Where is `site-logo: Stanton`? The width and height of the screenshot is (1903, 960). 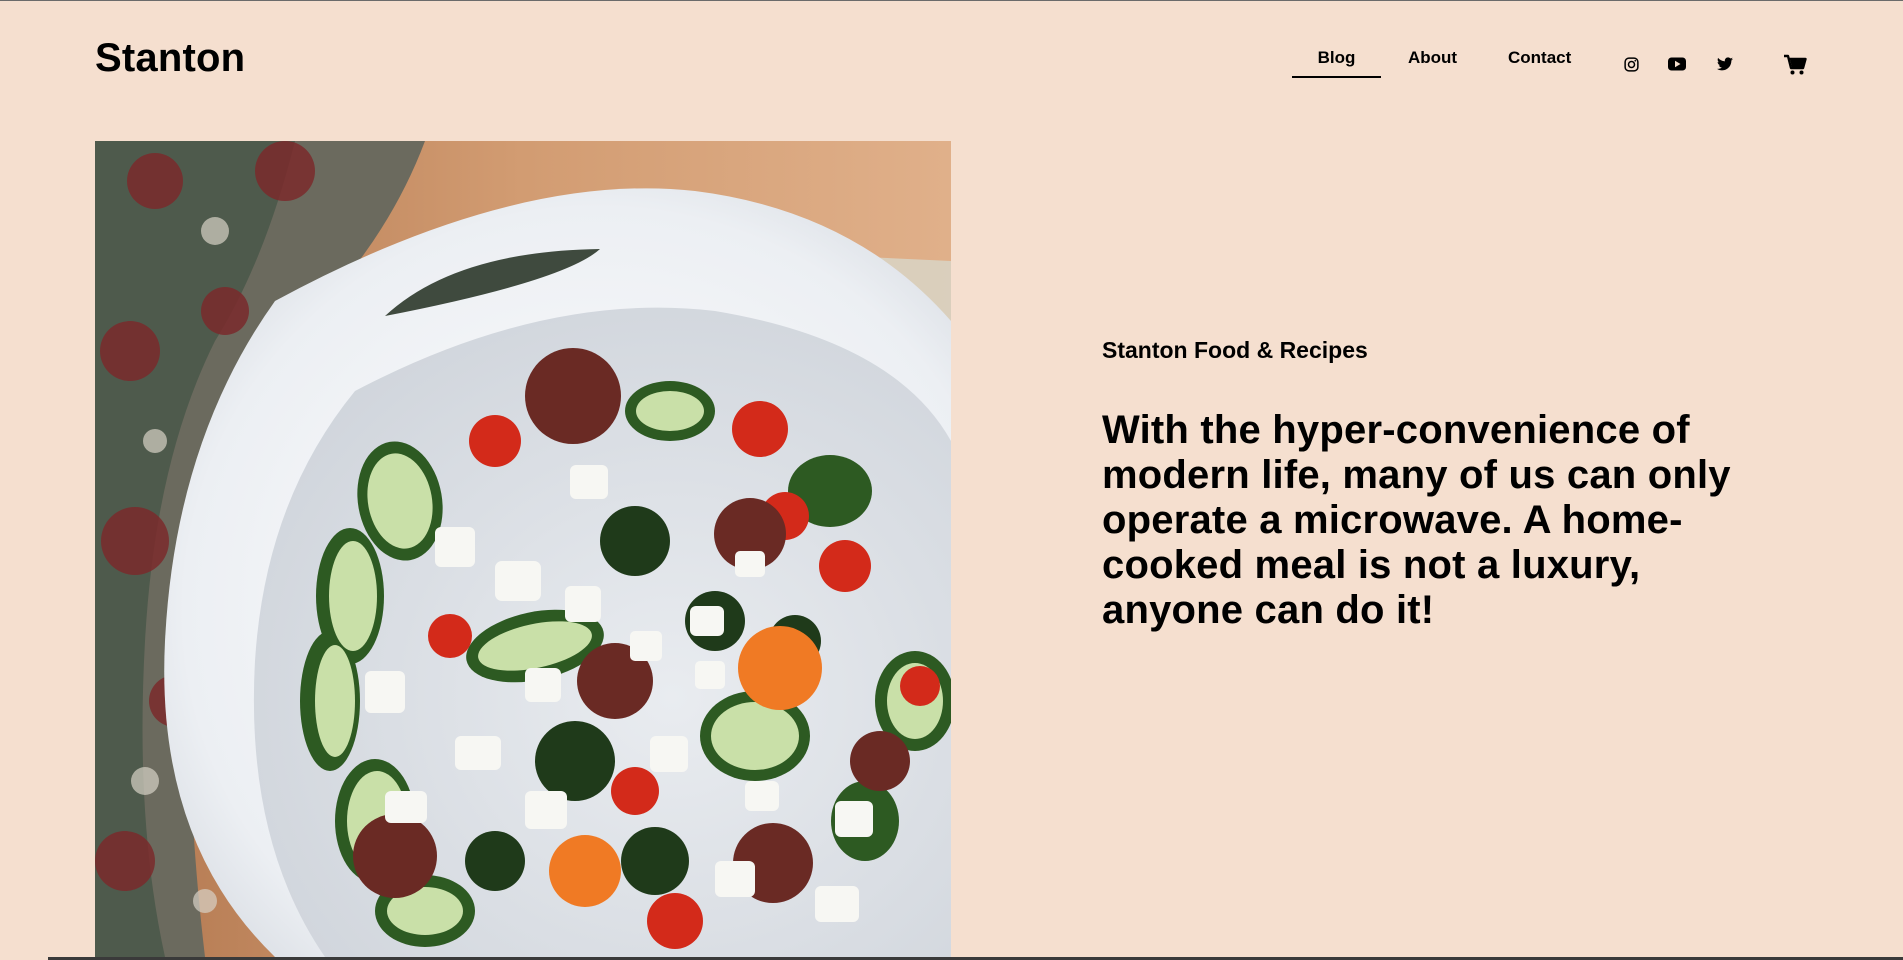
site-logo: Stanton is located at coordinates (170, 58).